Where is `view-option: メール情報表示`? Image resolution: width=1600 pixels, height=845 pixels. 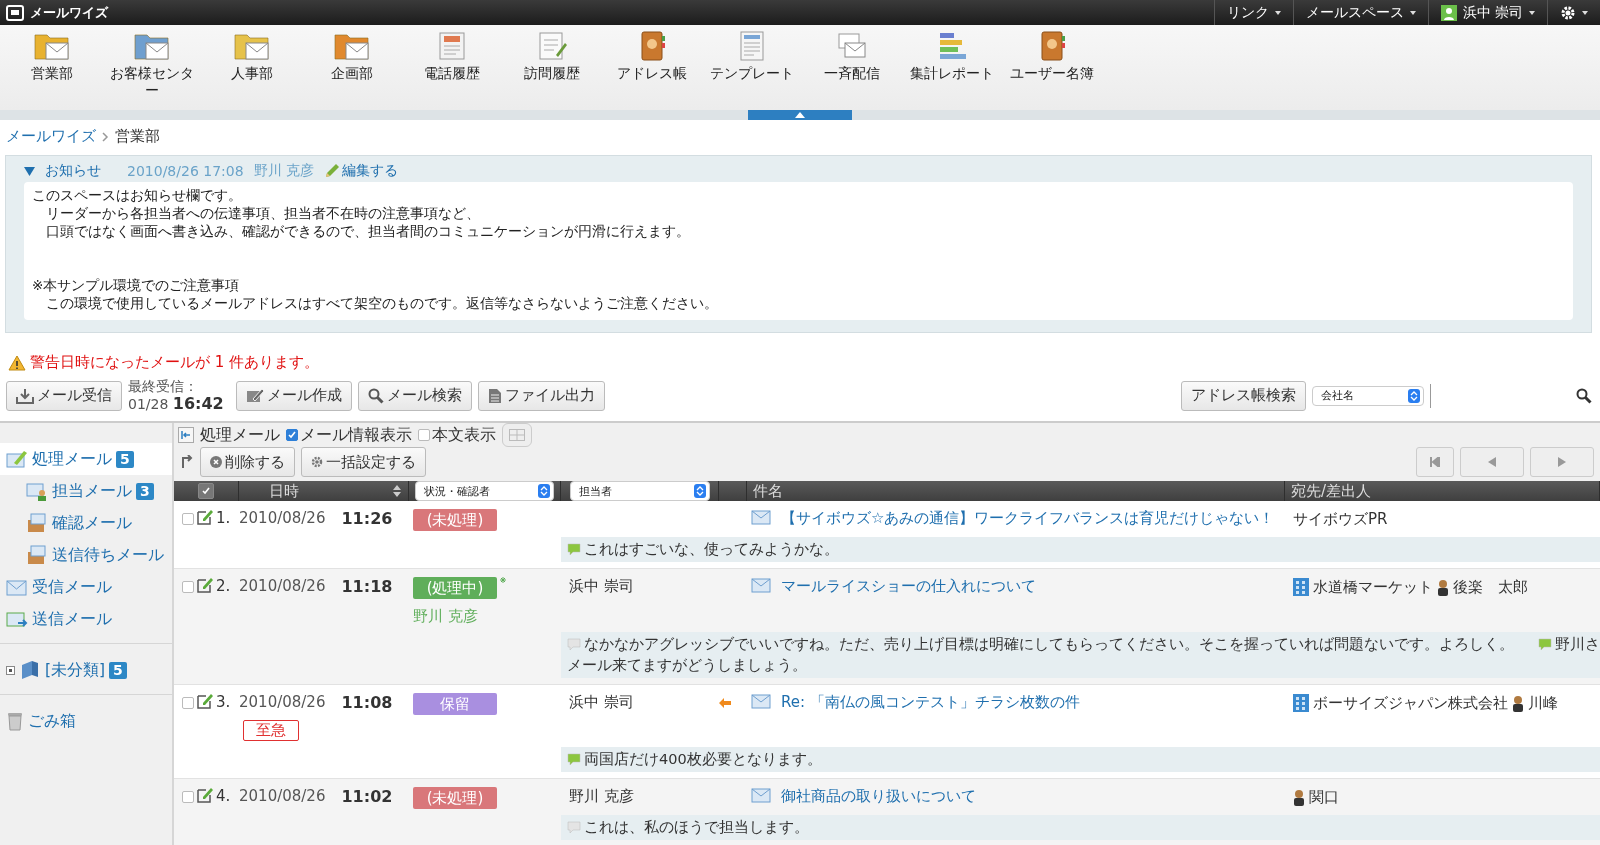 view-option: メール情報表示 is located at coordinates (349, 435).